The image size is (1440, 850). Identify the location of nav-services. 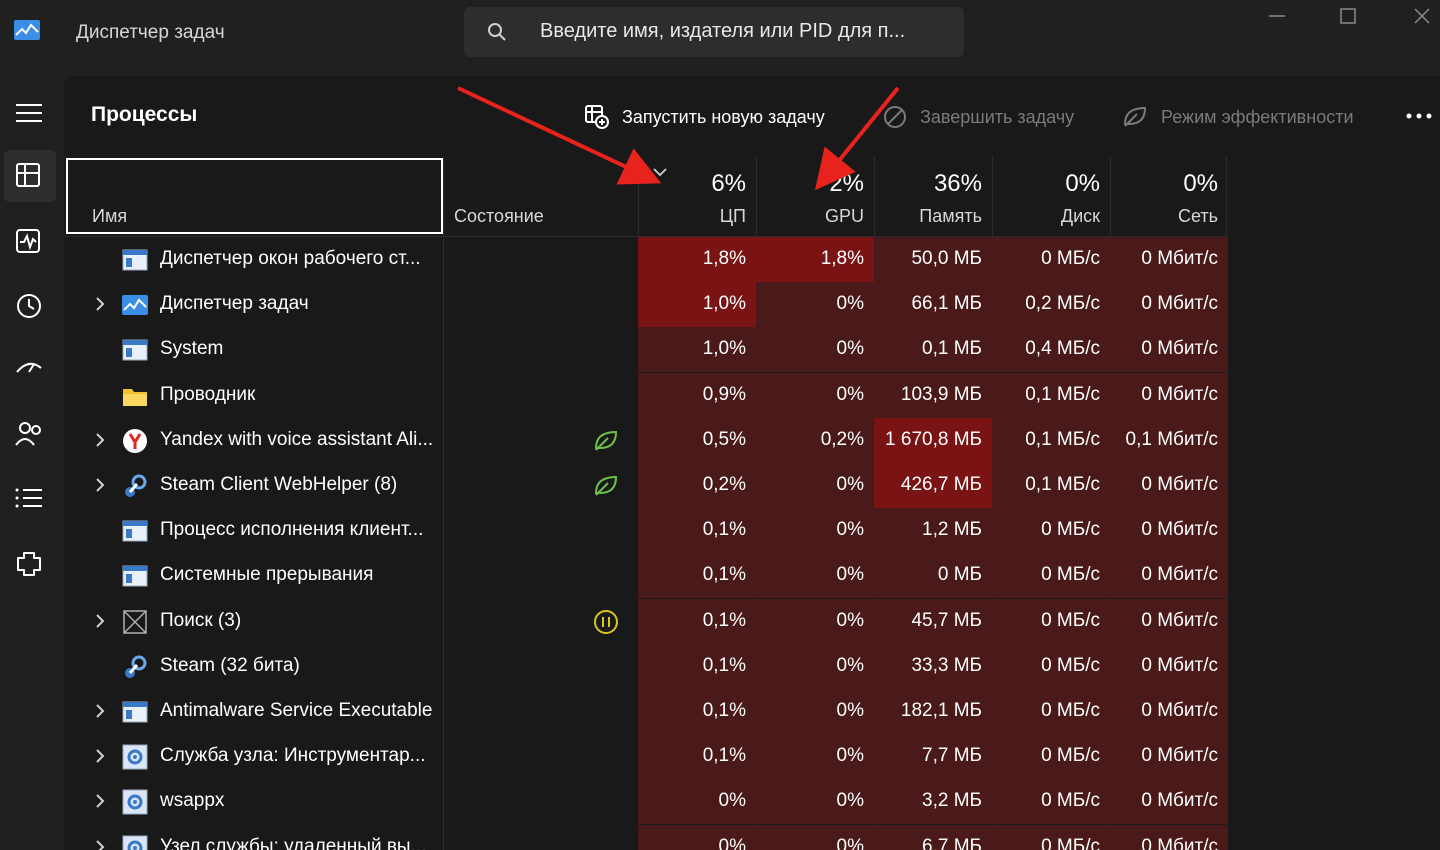
(30, 564).